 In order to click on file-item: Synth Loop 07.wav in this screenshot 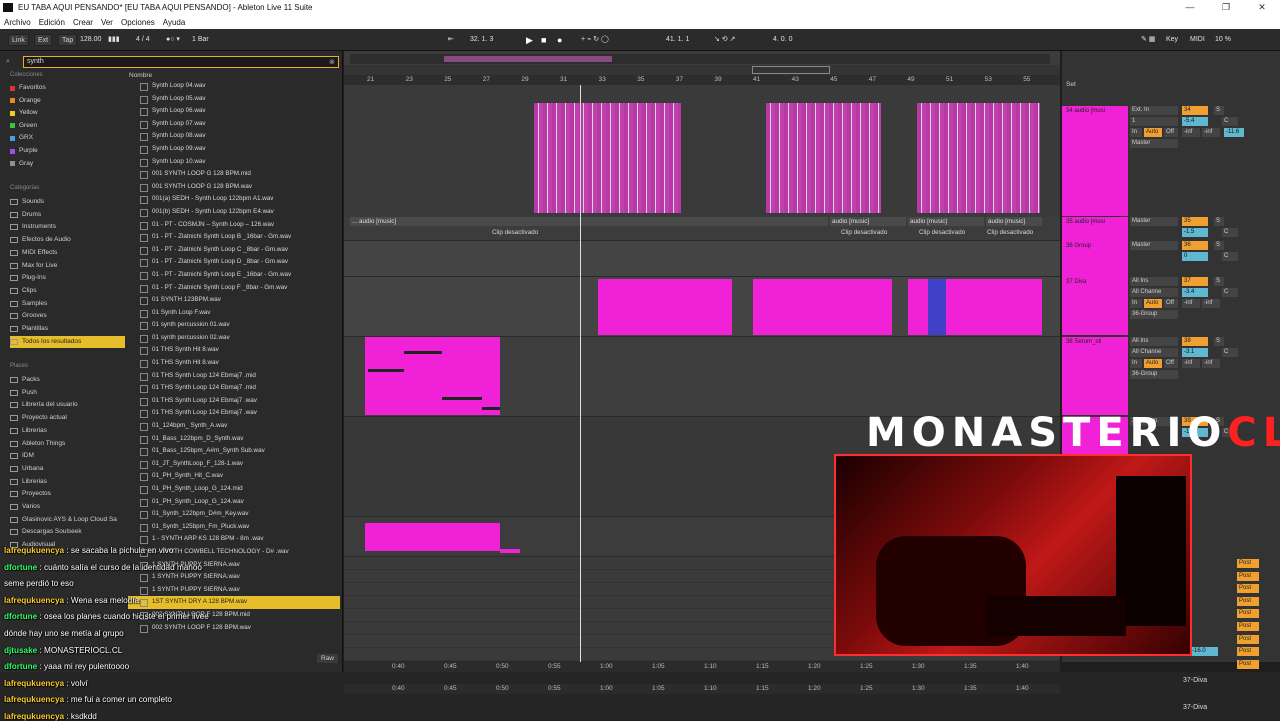, I will do `click(234, 124)`.